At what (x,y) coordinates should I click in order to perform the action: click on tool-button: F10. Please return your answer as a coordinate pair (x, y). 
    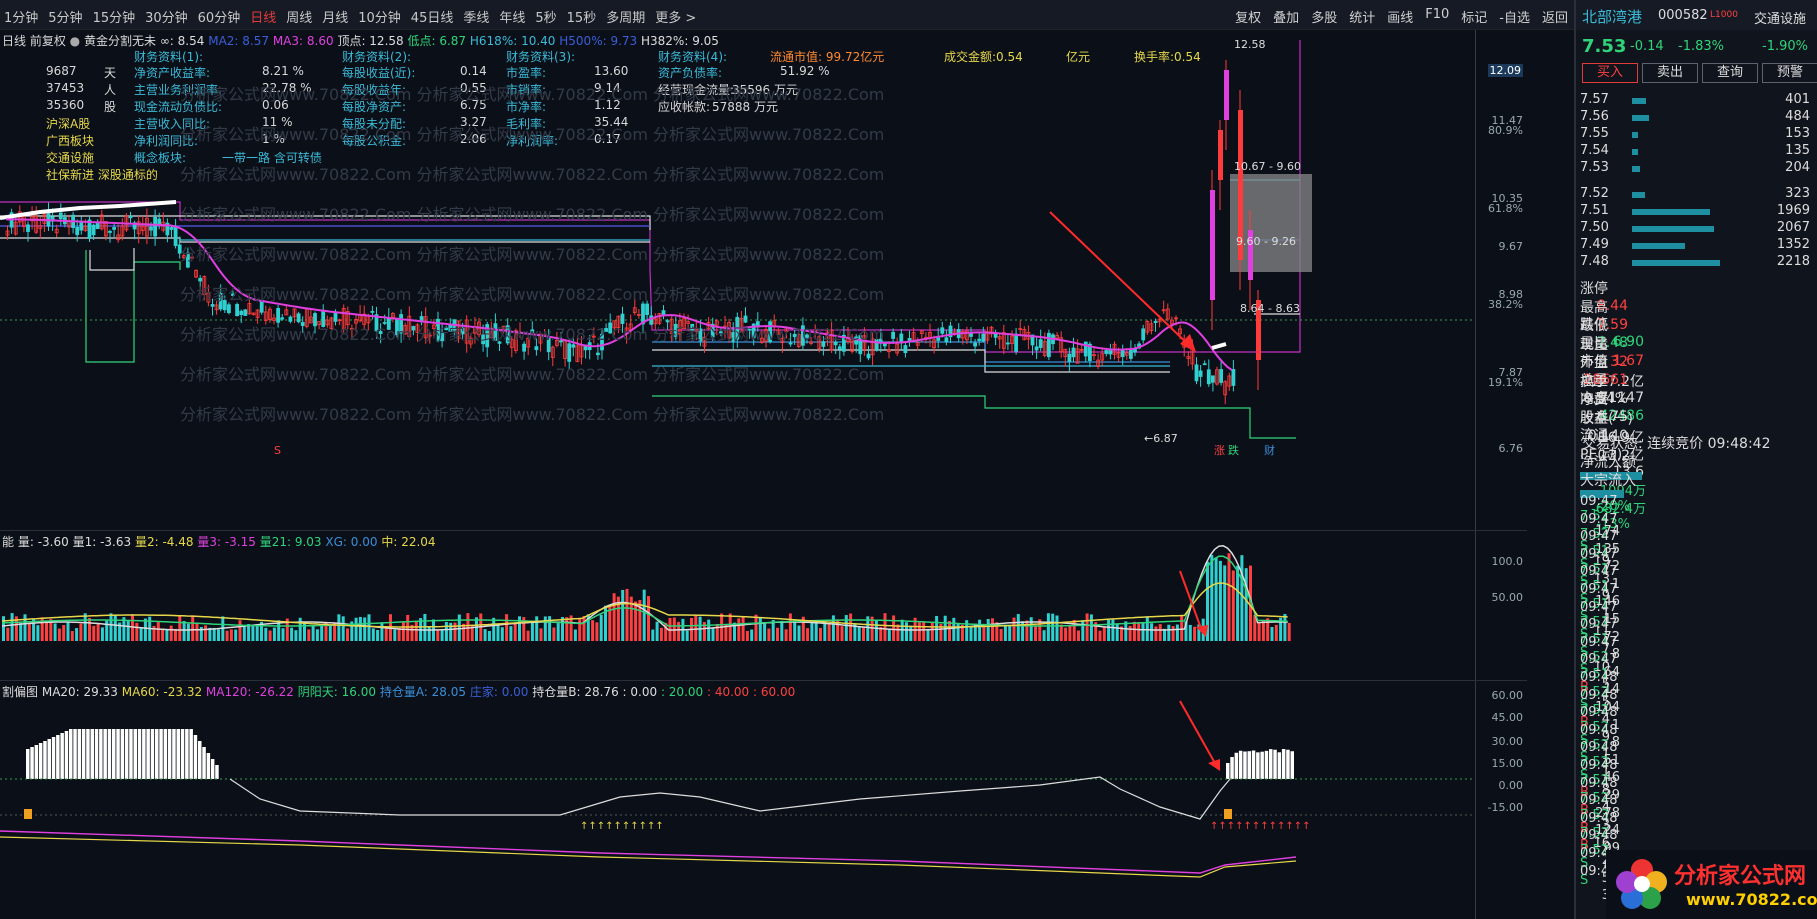
    Looking at the image, I should click on (1437, 16).